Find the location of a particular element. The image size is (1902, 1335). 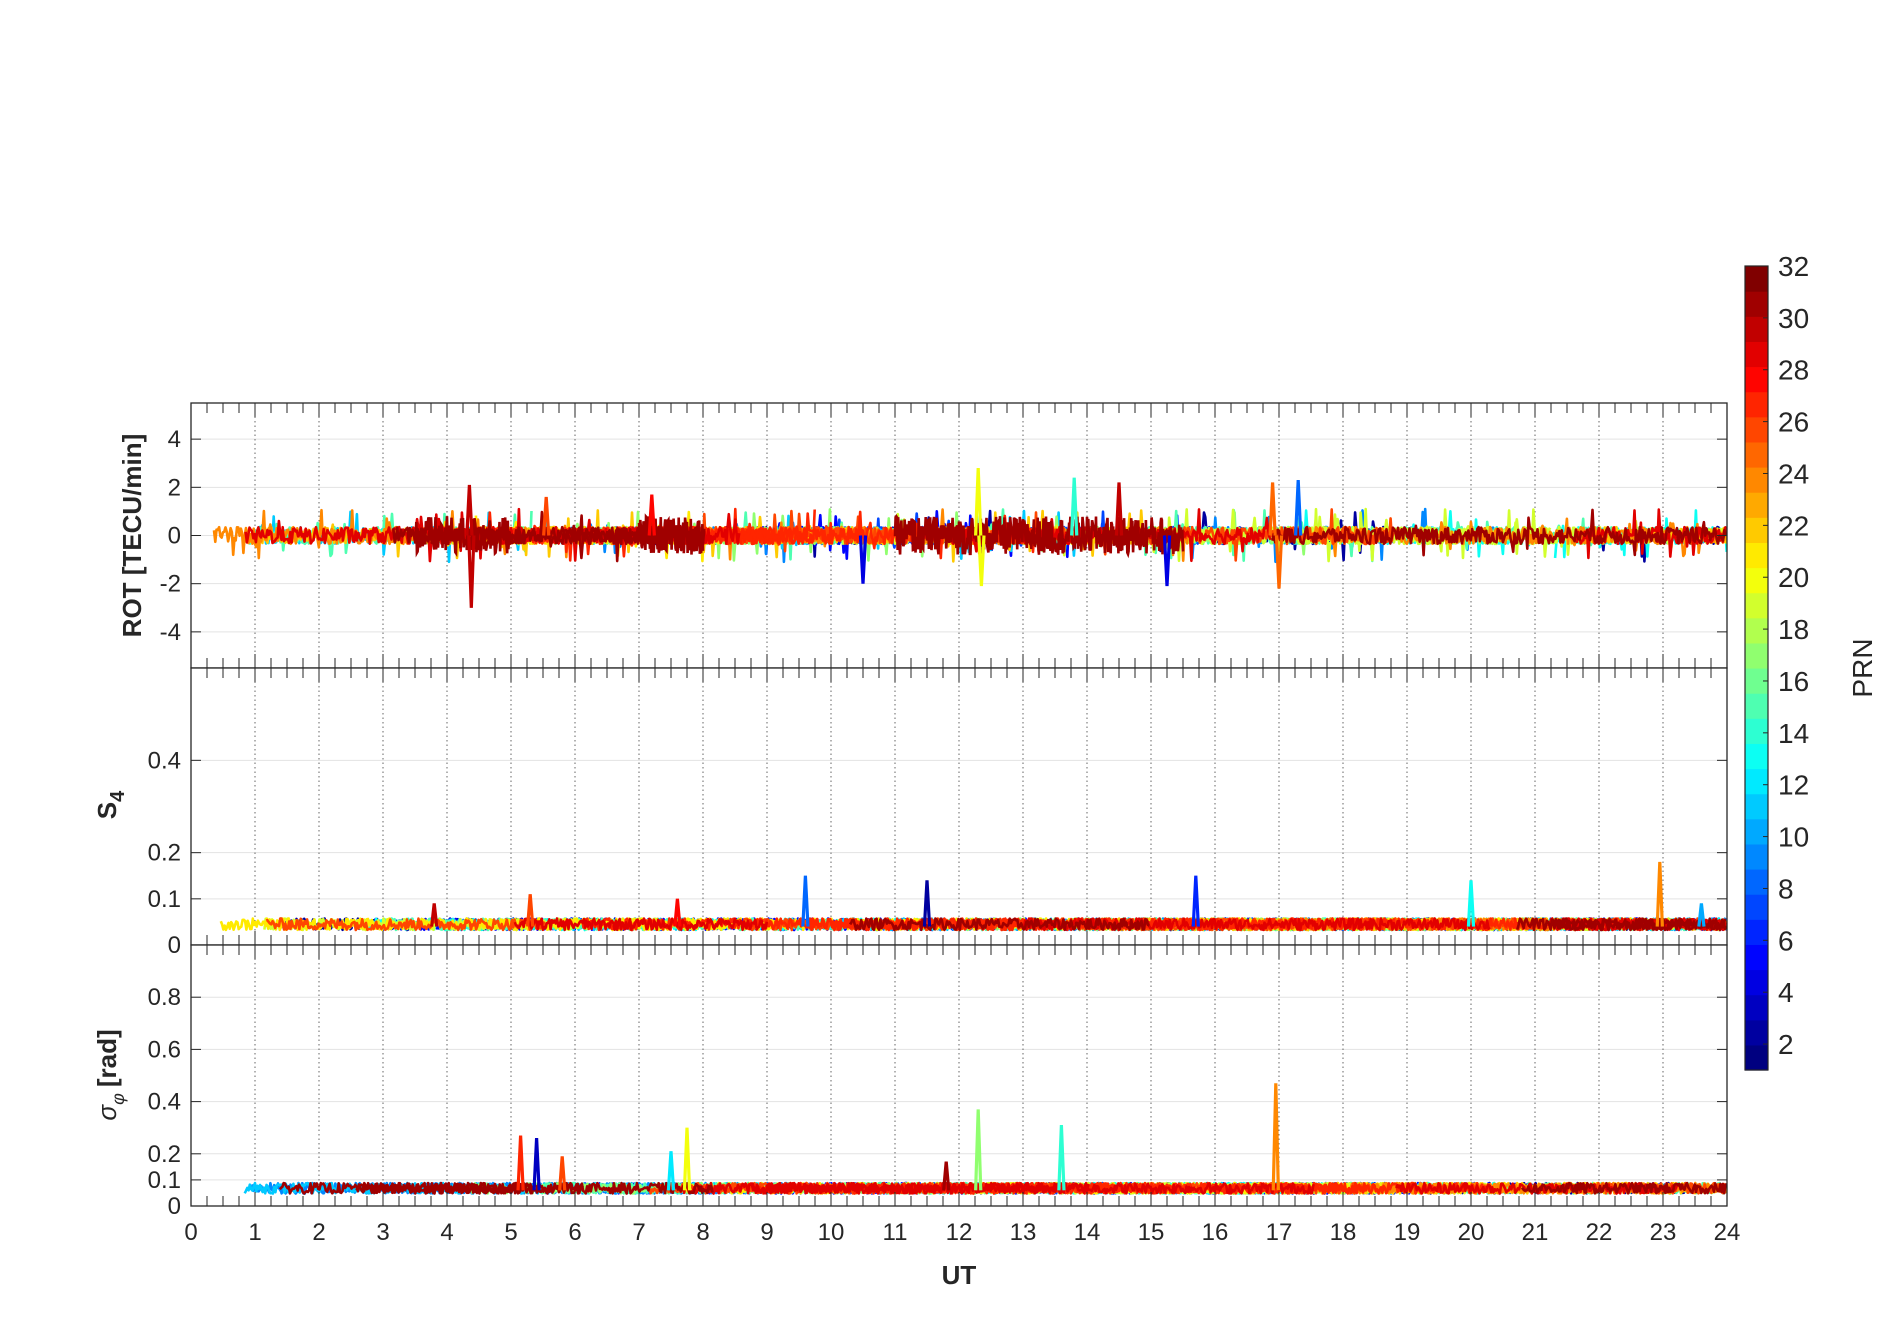

x-tick-label: 22 is located at coordinates (1599, 1232).